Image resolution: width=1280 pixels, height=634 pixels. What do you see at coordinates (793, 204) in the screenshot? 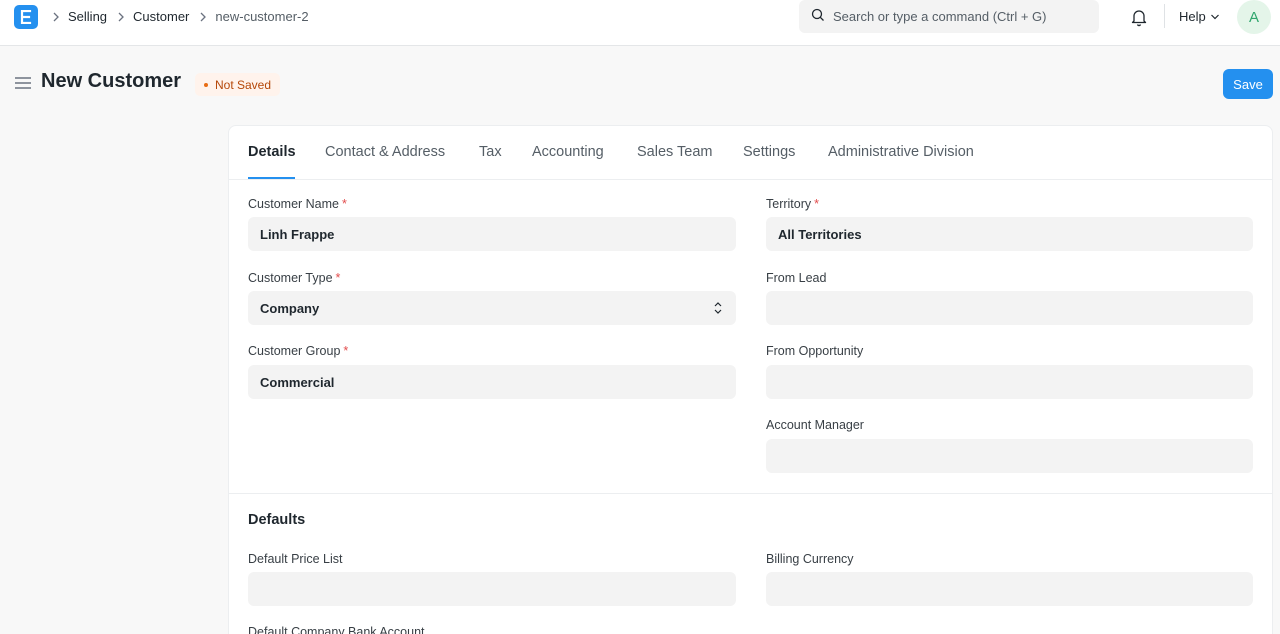
I see `territory-label: Territory *` at bounding box center [793, 204].